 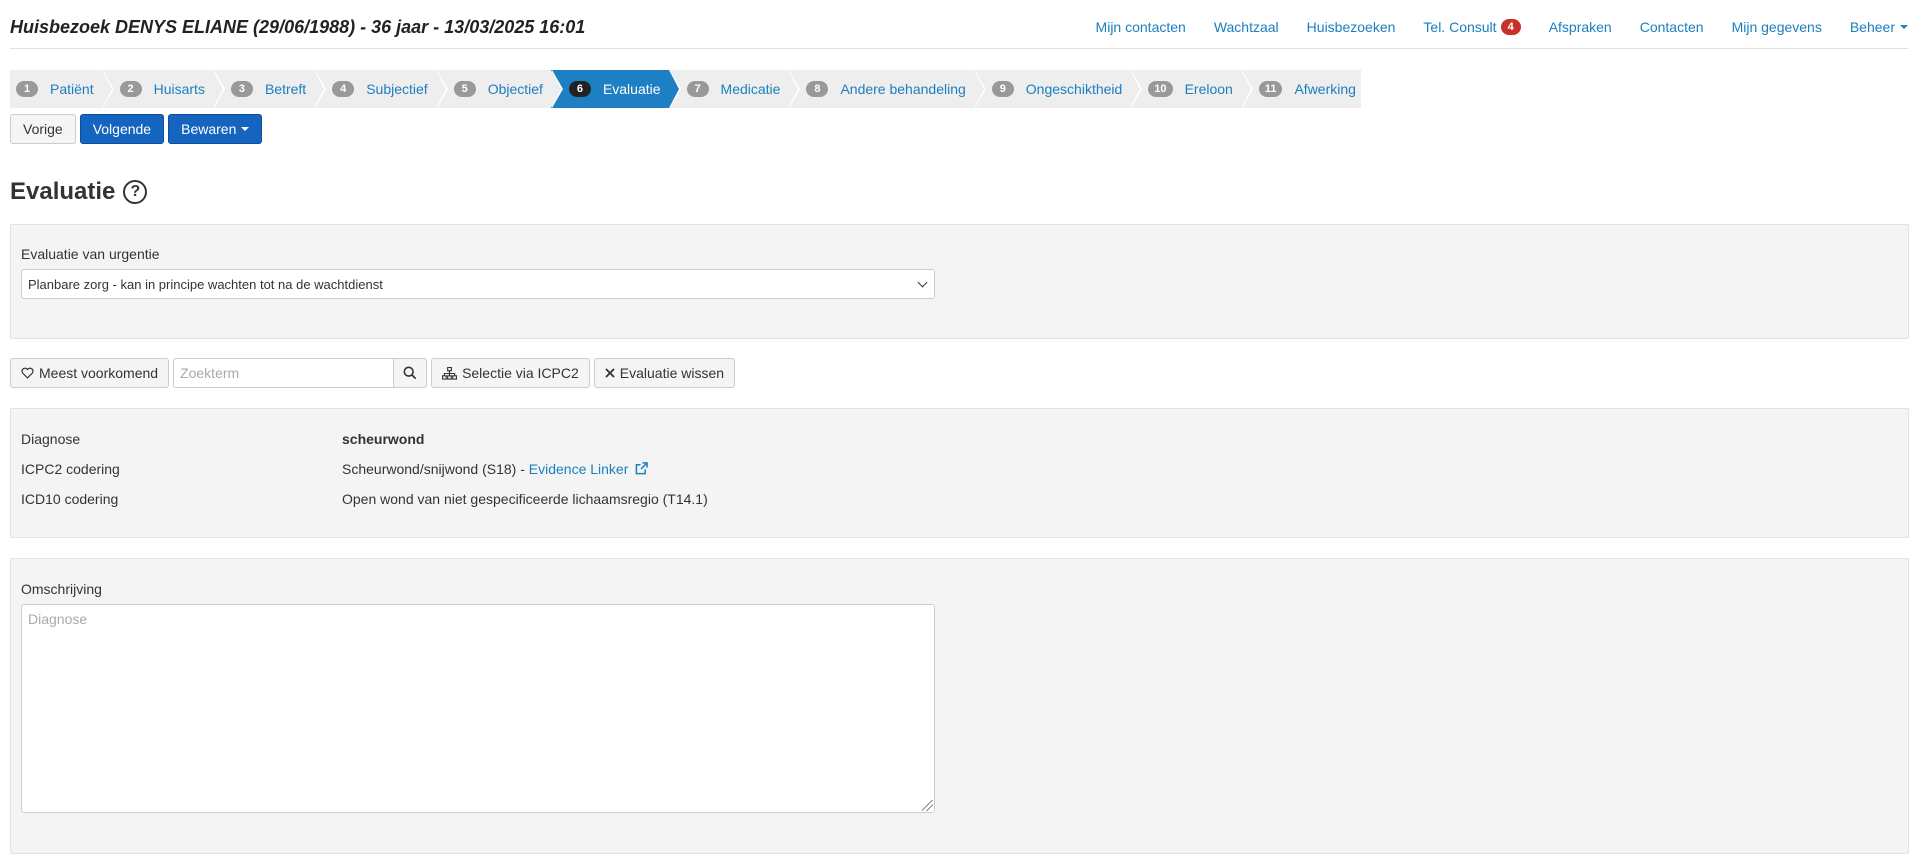 What do you see at coordinates (51, 439) in the screenshot?
I see `diagnosis-label: Diagnose` at bounding box center [51, 439].